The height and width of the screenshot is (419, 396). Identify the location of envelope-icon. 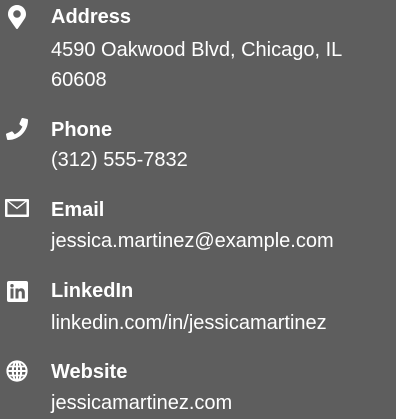
(17, 208).